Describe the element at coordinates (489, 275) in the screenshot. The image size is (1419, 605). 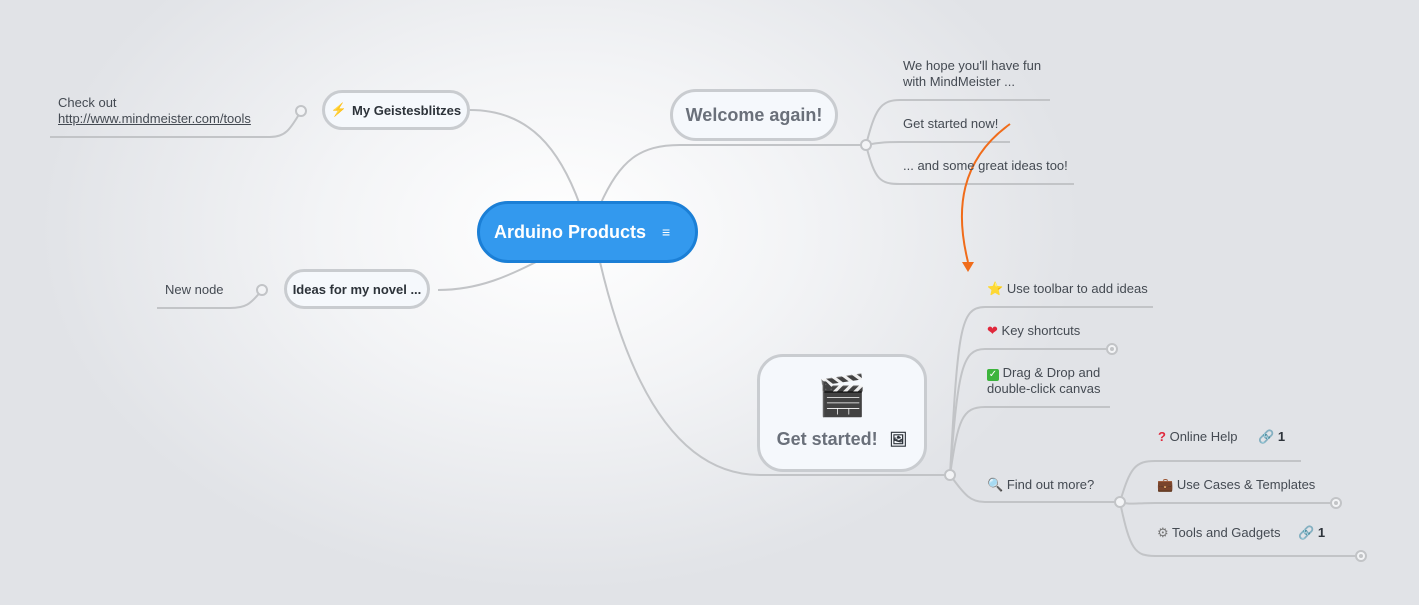
I see `connector-ideas` at that location.